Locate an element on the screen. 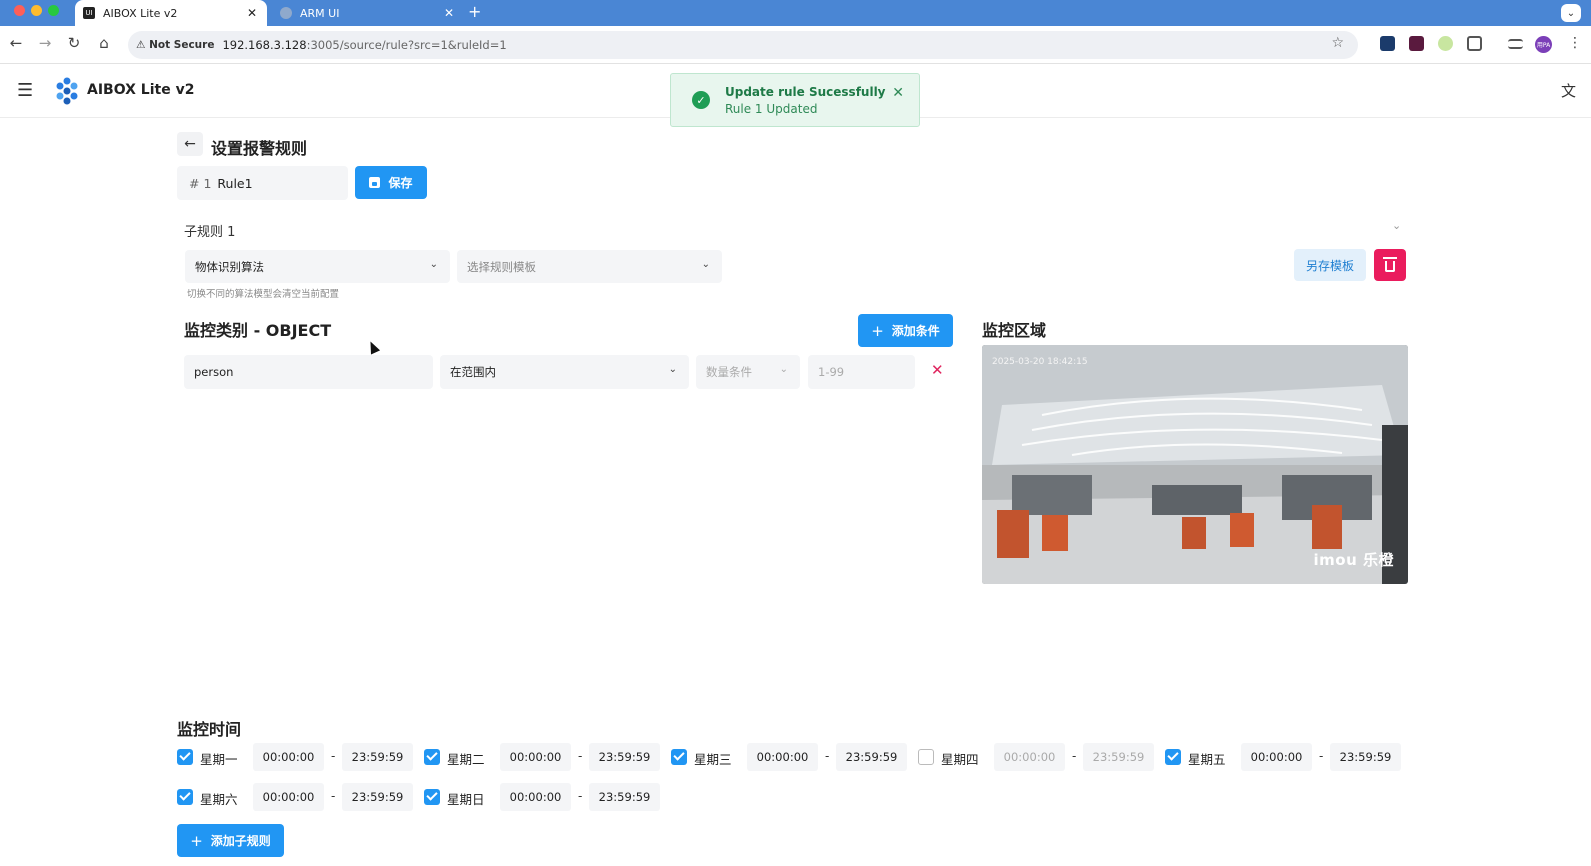 This screenshot has width=1591, height=866. template-select: 选择规则模板 ⌄ is located at coordinates (589, 266).